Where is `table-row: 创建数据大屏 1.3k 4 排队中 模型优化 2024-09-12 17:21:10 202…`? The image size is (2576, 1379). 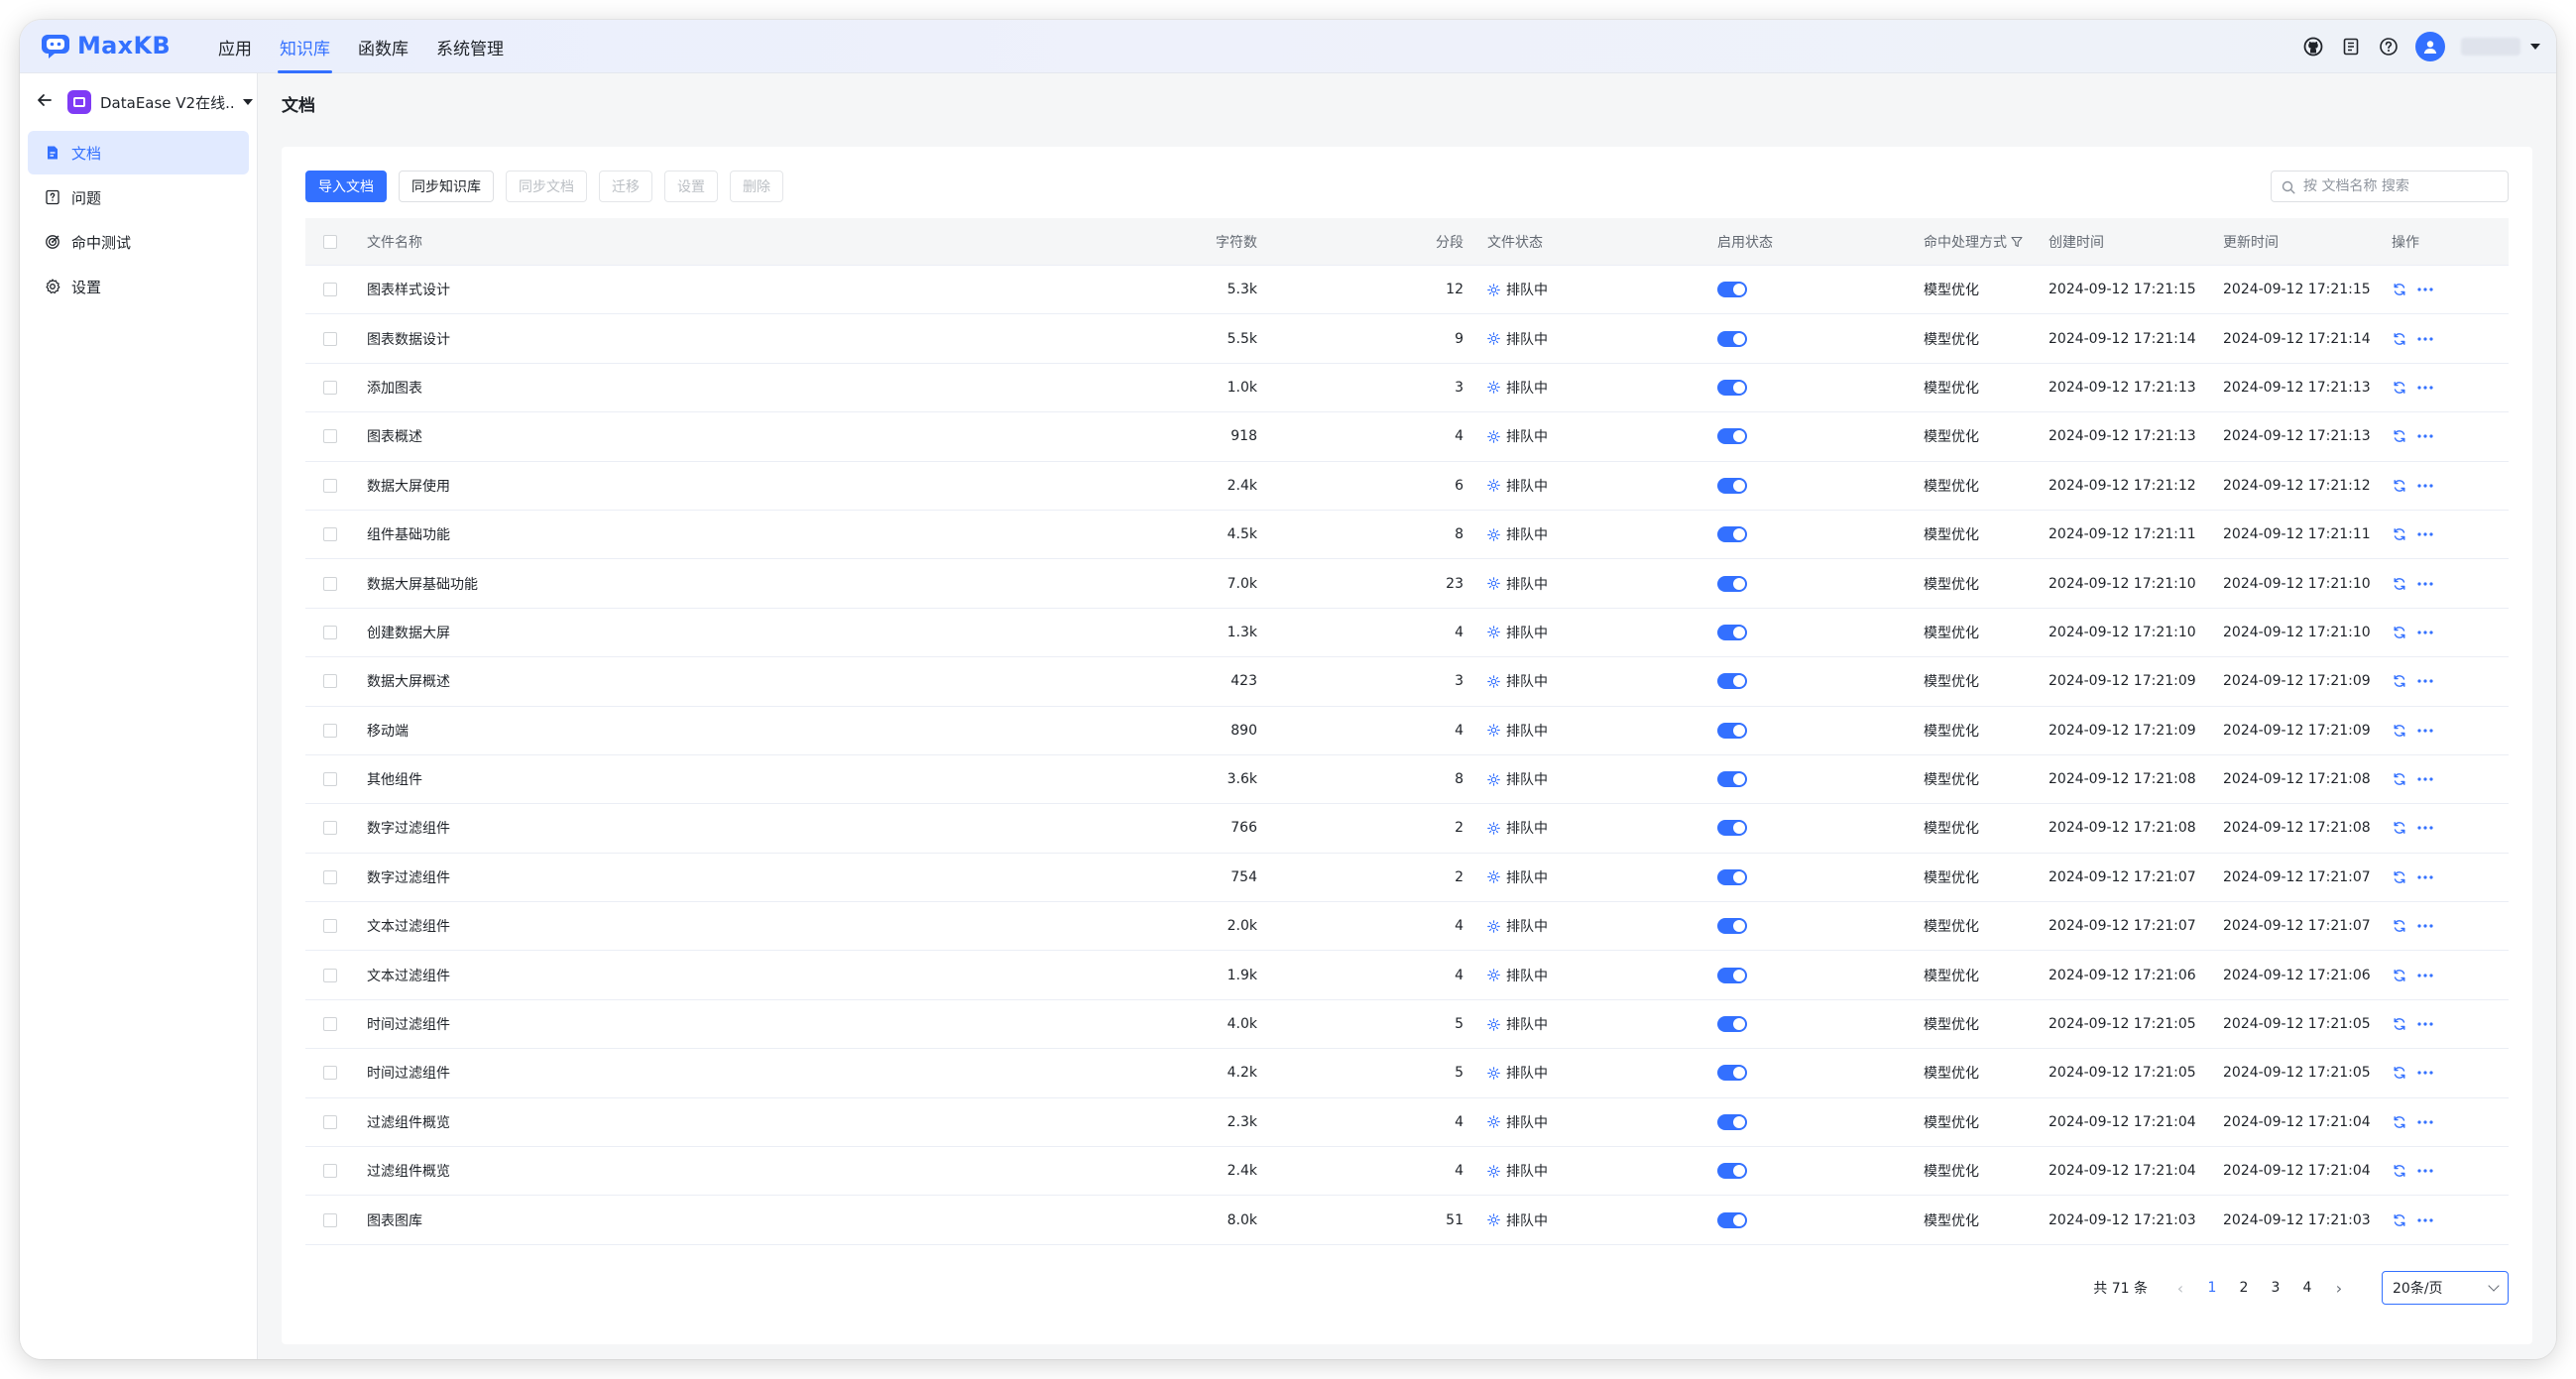 table-row: 创建数据大屏 1.3k 4 排队中 模型优化 2024-09-12 17:21:10 202… is located at coordinates (1407, 633).